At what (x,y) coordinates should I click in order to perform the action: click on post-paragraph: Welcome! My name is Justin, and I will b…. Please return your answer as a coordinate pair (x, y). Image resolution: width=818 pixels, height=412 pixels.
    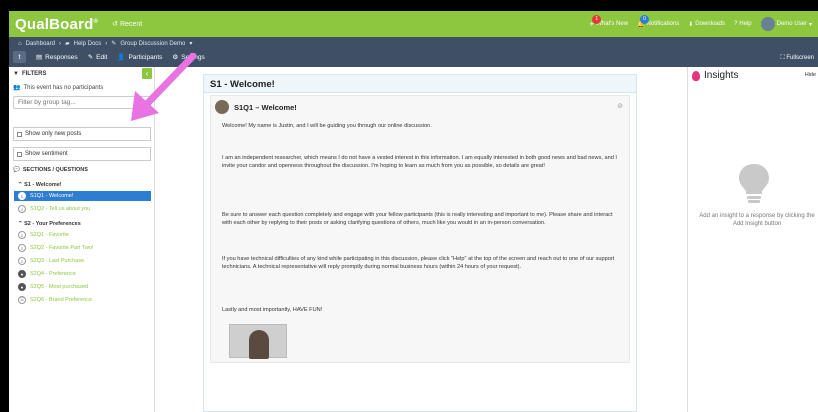
    Looking at the image, I should click on (327, 126).